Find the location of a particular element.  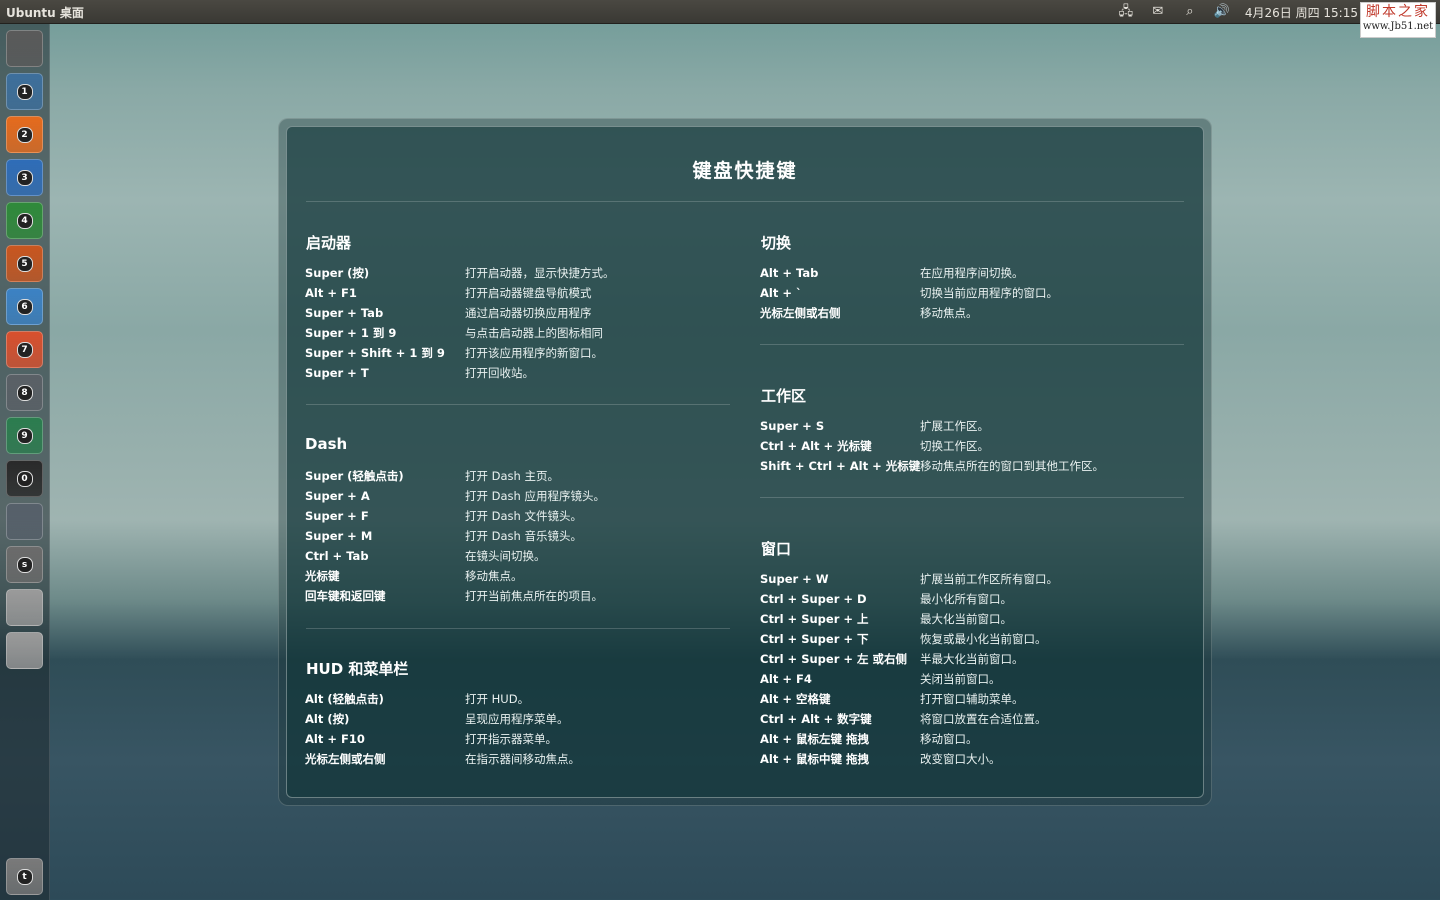

launcher-dash-home-icon is located at coordinates (24, 48).